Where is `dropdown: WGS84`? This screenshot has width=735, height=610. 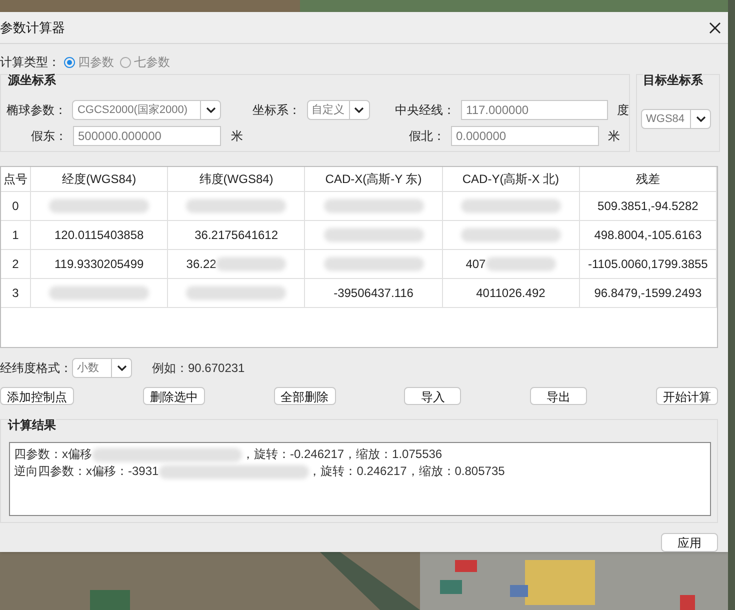 dropdown: WGS84 is located at coordinates (676, 119).